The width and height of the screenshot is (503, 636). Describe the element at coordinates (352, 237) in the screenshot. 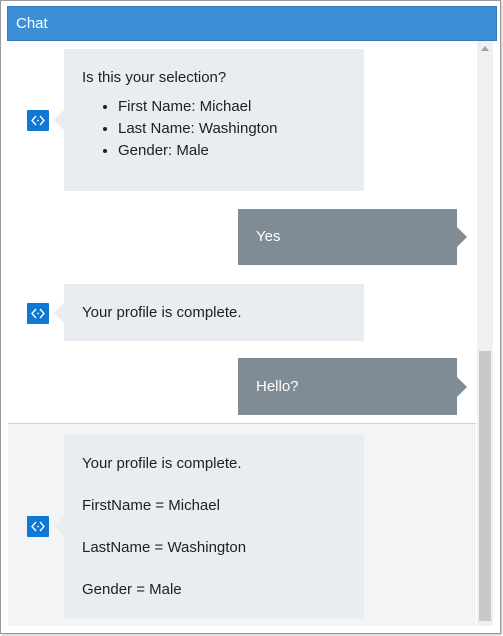

I see `user-message: Yes` at that location.